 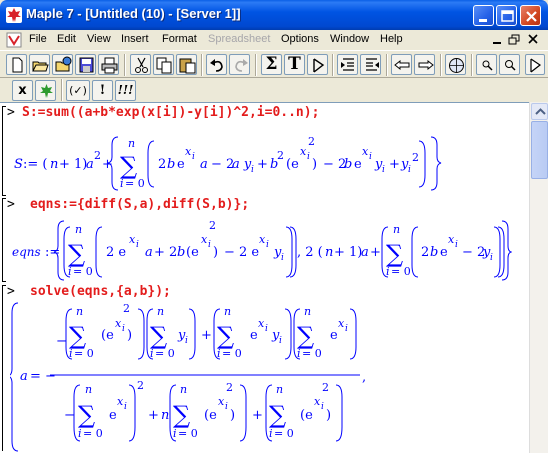 What do you see at coordinates (99, 39) in the screenshot?
I see `menu-view: View` at bounding box center [99, 39].